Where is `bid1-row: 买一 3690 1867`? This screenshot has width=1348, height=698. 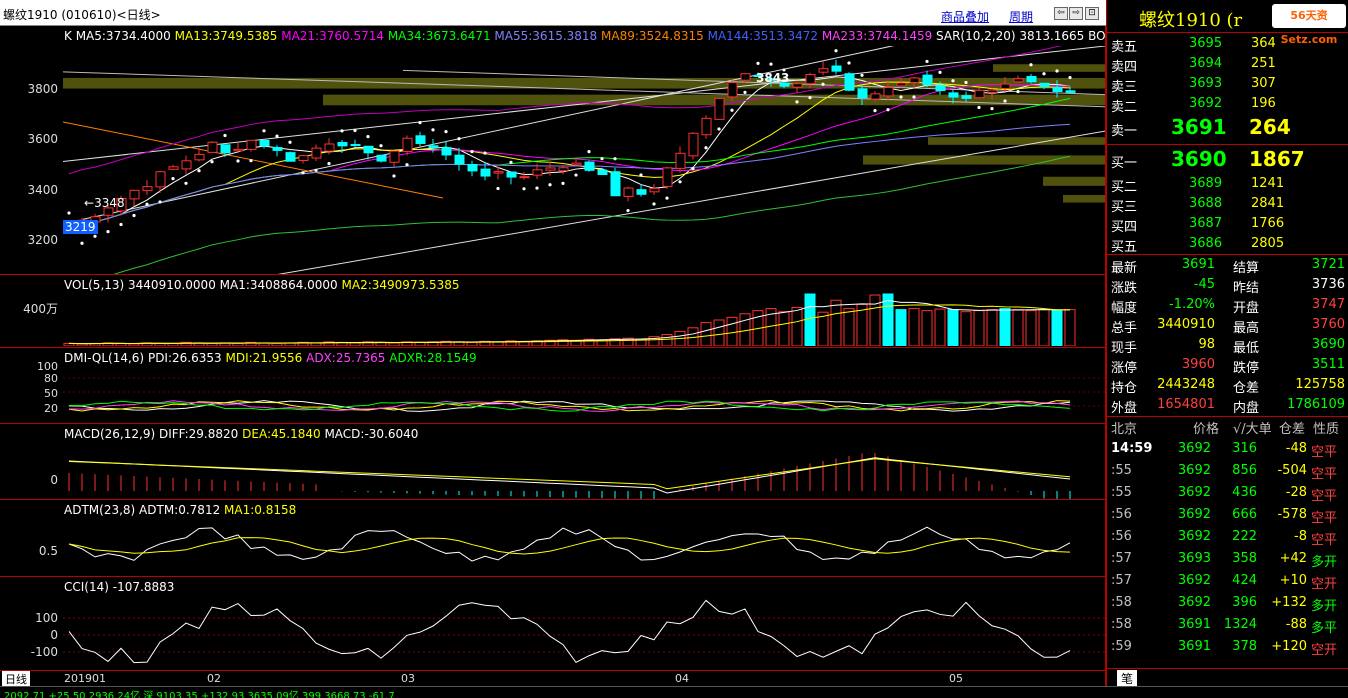
bid1-row: 买一 3690 1867 is located at coordinates (1227, 160).